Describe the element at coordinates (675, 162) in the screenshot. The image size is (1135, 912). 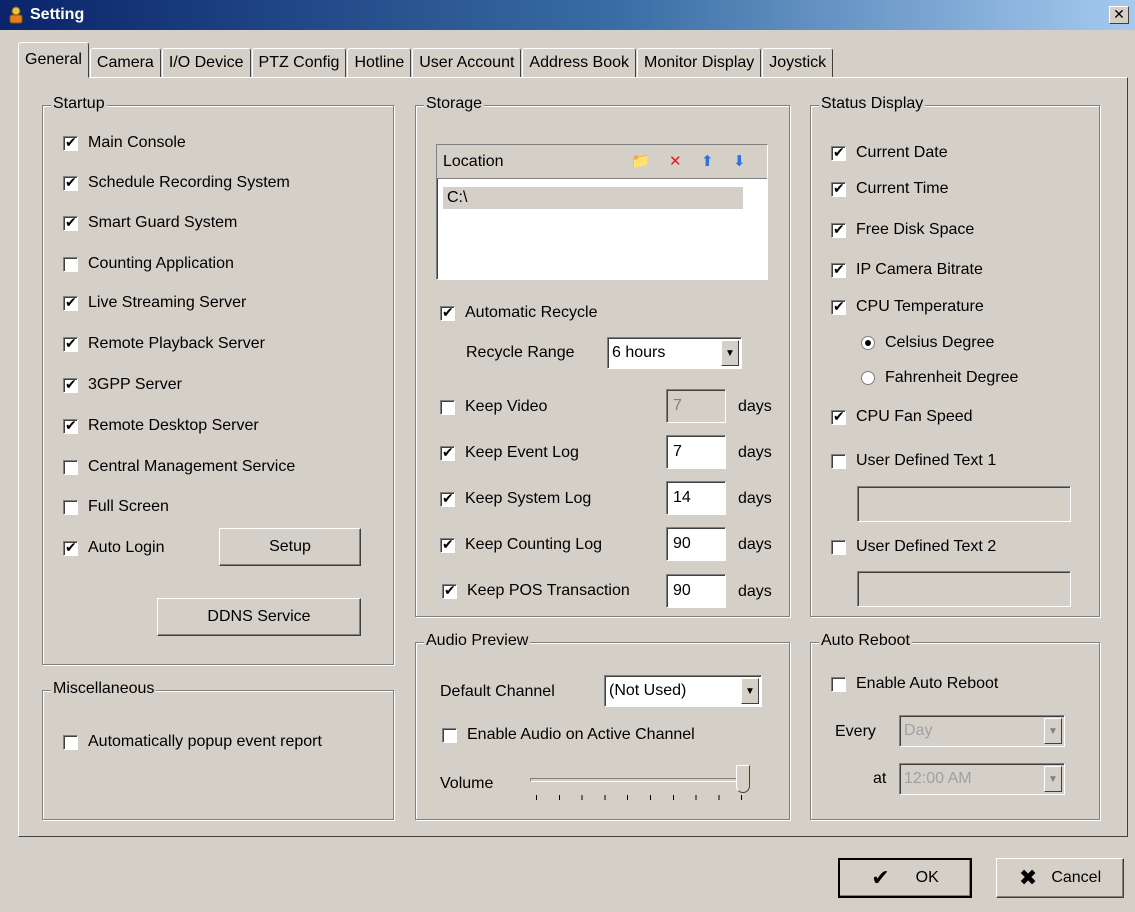
I see `delete-icon: ✕` at that location.